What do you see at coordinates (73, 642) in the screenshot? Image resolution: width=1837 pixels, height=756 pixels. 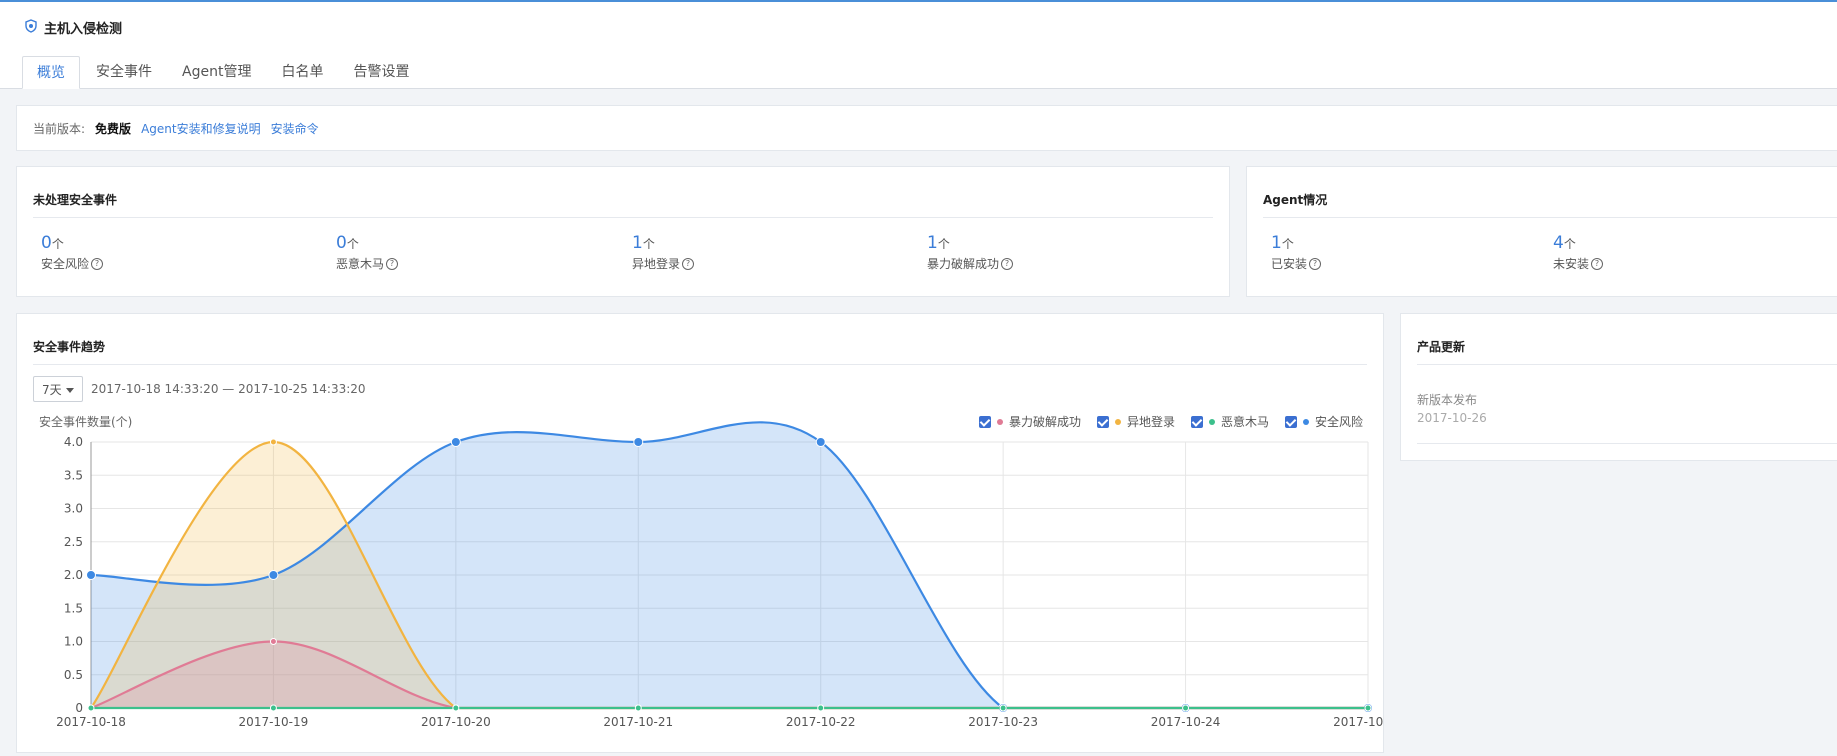 I see `y-tick-label: 1.0` at bounding box center [73, 642].